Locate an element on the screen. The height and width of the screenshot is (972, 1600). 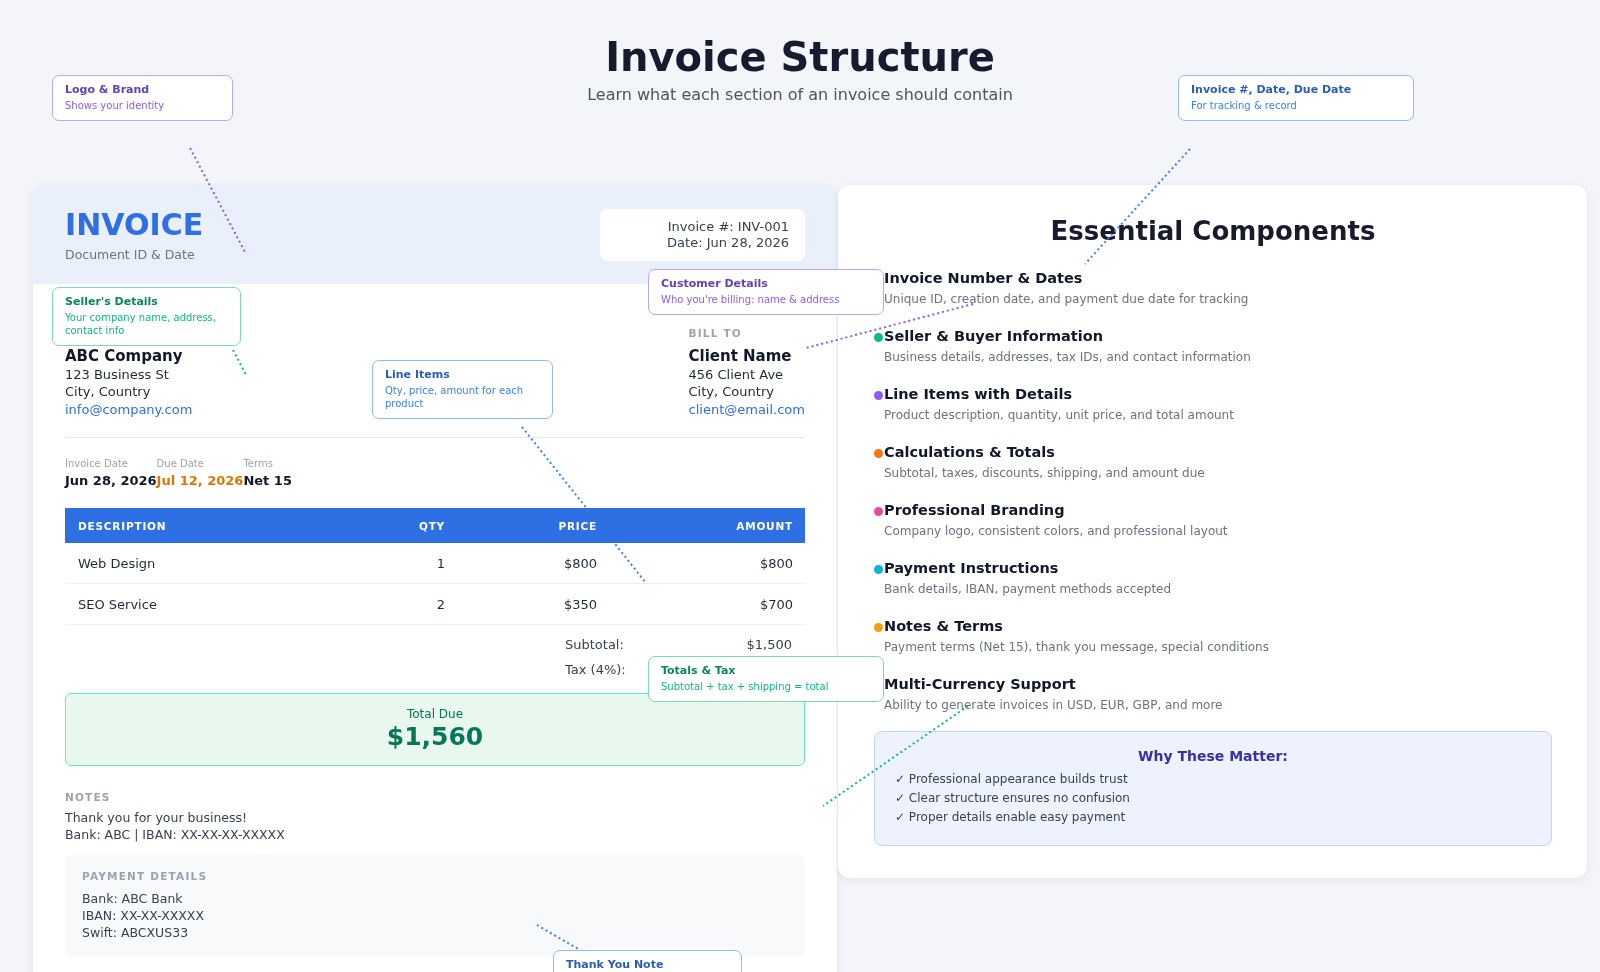
callout-title: Seller's Details is located at coordinates (112, 302).